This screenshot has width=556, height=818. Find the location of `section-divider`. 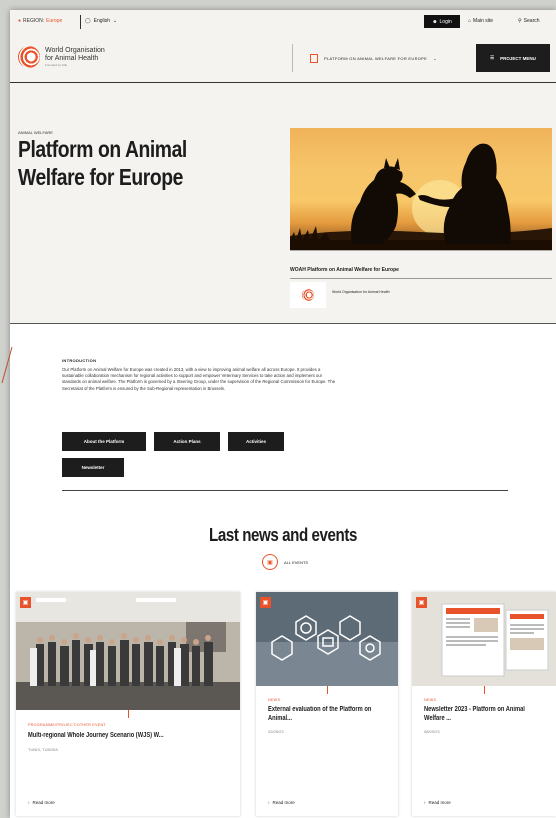

section-divider is located at coordinates (285, 490).